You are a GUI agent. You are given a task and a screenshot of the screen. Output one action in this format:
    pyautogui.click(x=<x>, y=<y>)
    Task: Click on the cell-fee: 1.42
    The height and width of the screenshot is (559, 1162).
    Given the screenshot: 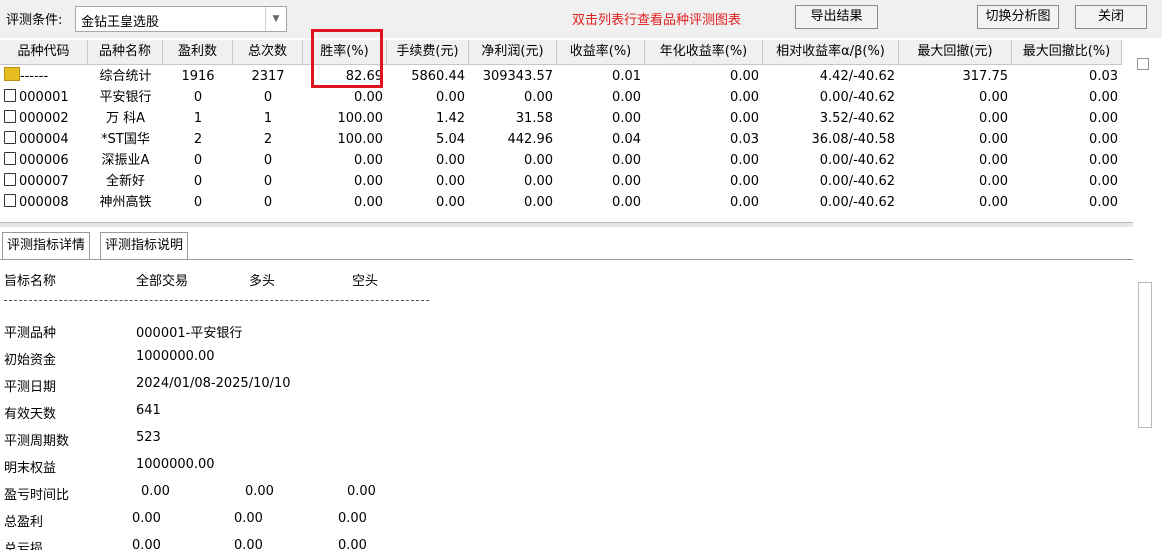 What is the action you would take?
    pyautogui.click(x=450, y=118)
    